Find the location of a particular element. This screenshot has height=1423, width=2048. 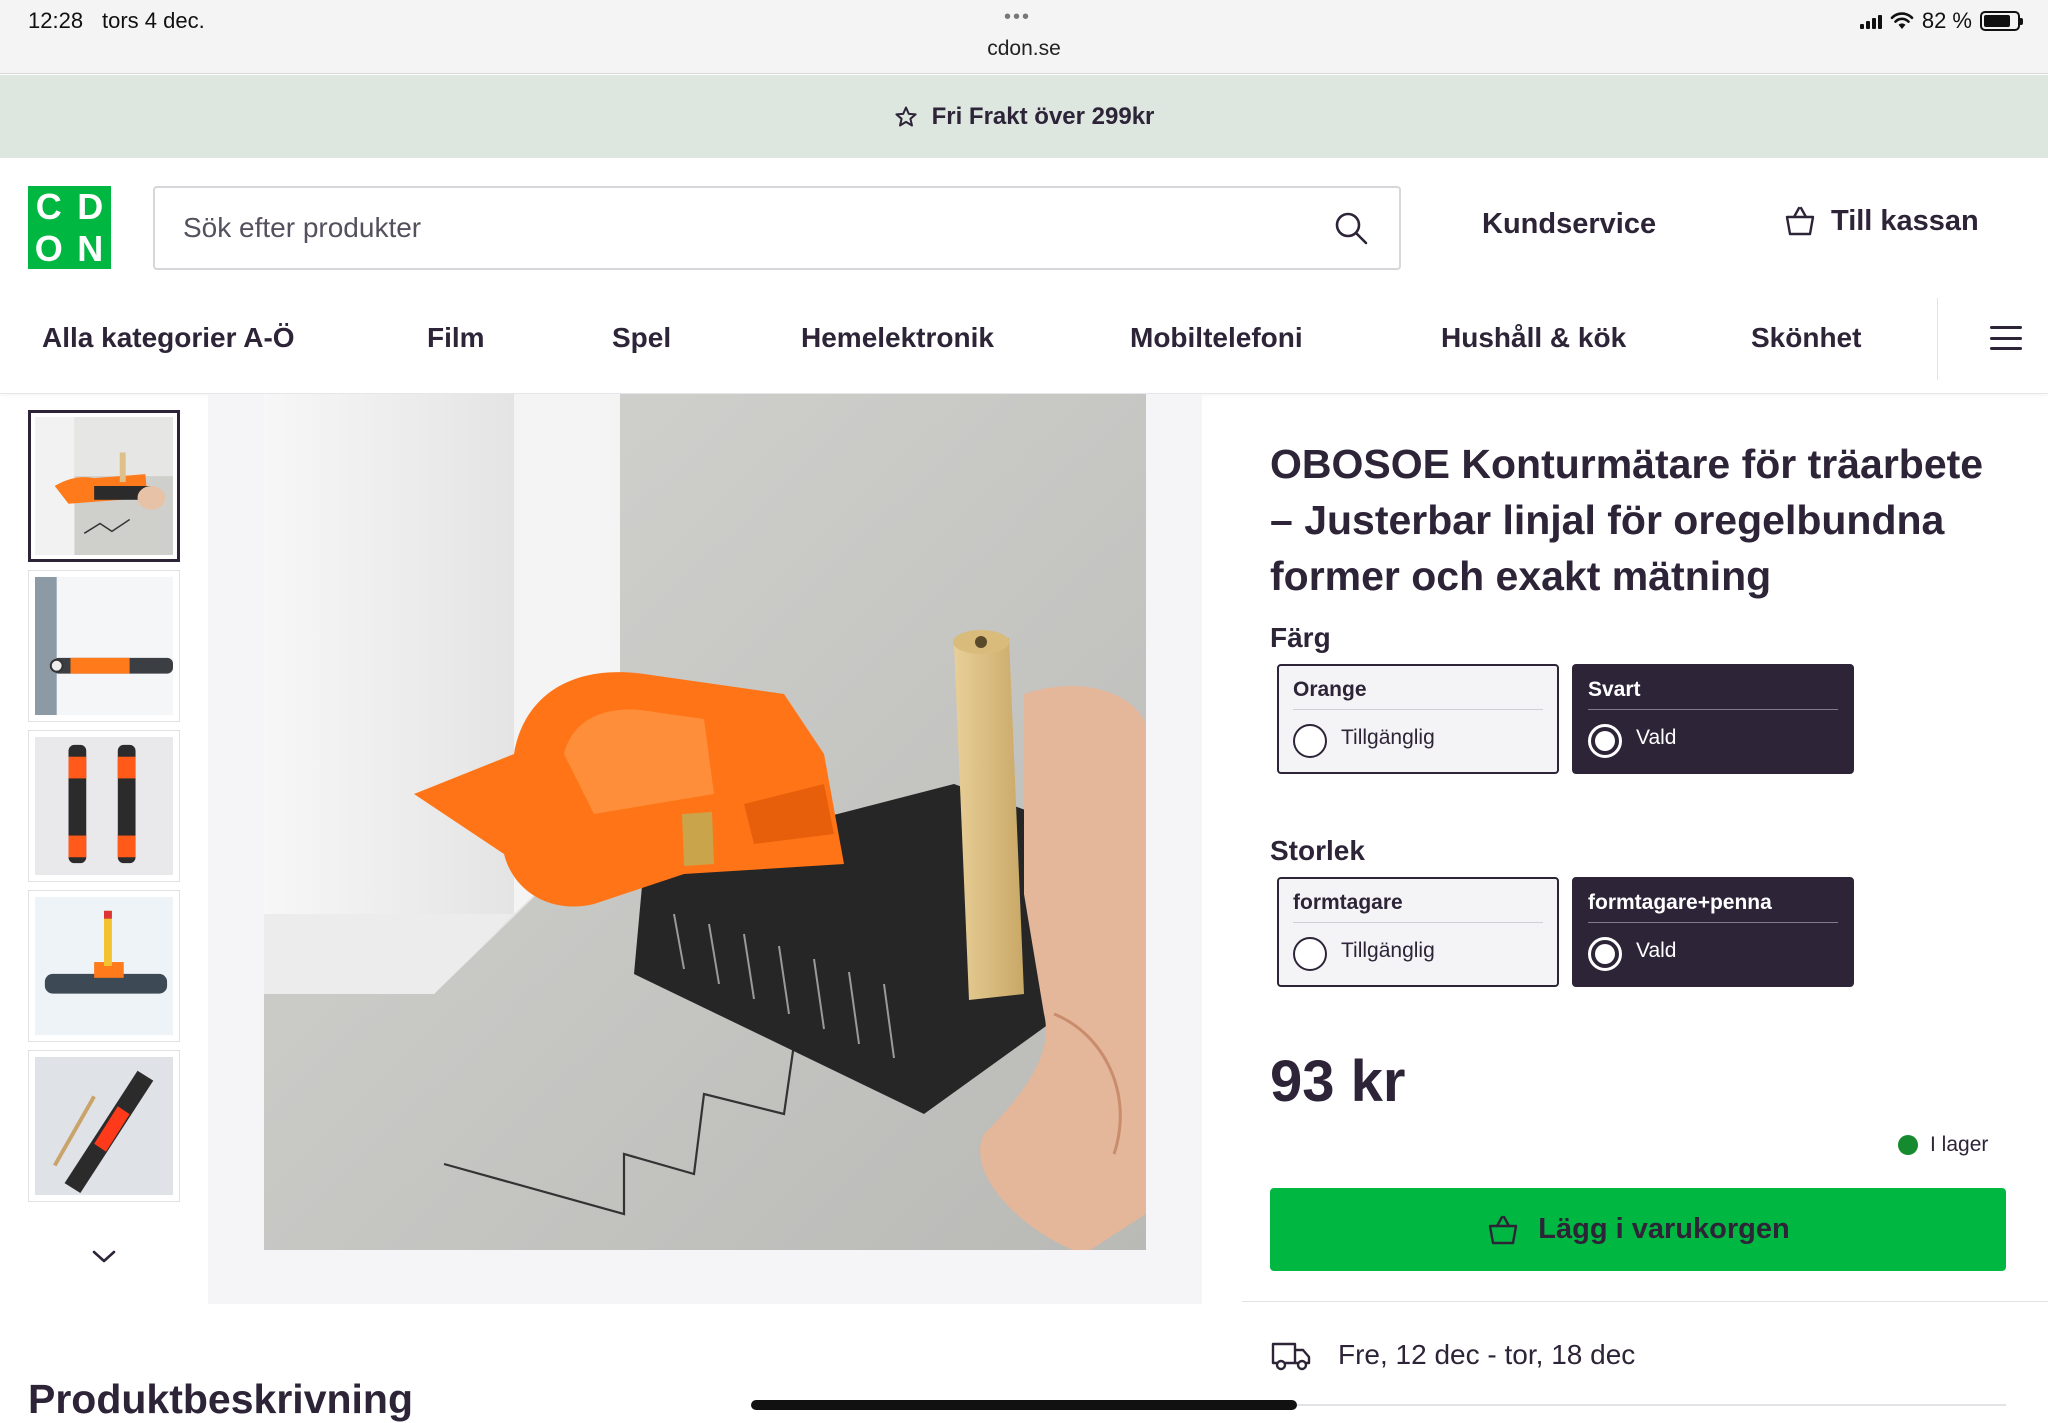

promo-banner: Fri Frakt över 299kr is located at coordinates (1024, 116).